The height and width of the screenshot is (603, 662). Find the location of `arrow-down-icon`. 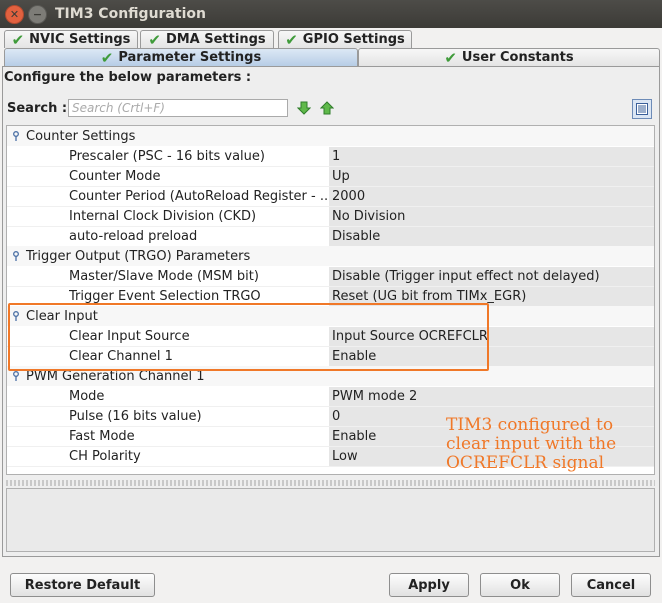

arrow-down-icon is located at coordinates (304, 108).